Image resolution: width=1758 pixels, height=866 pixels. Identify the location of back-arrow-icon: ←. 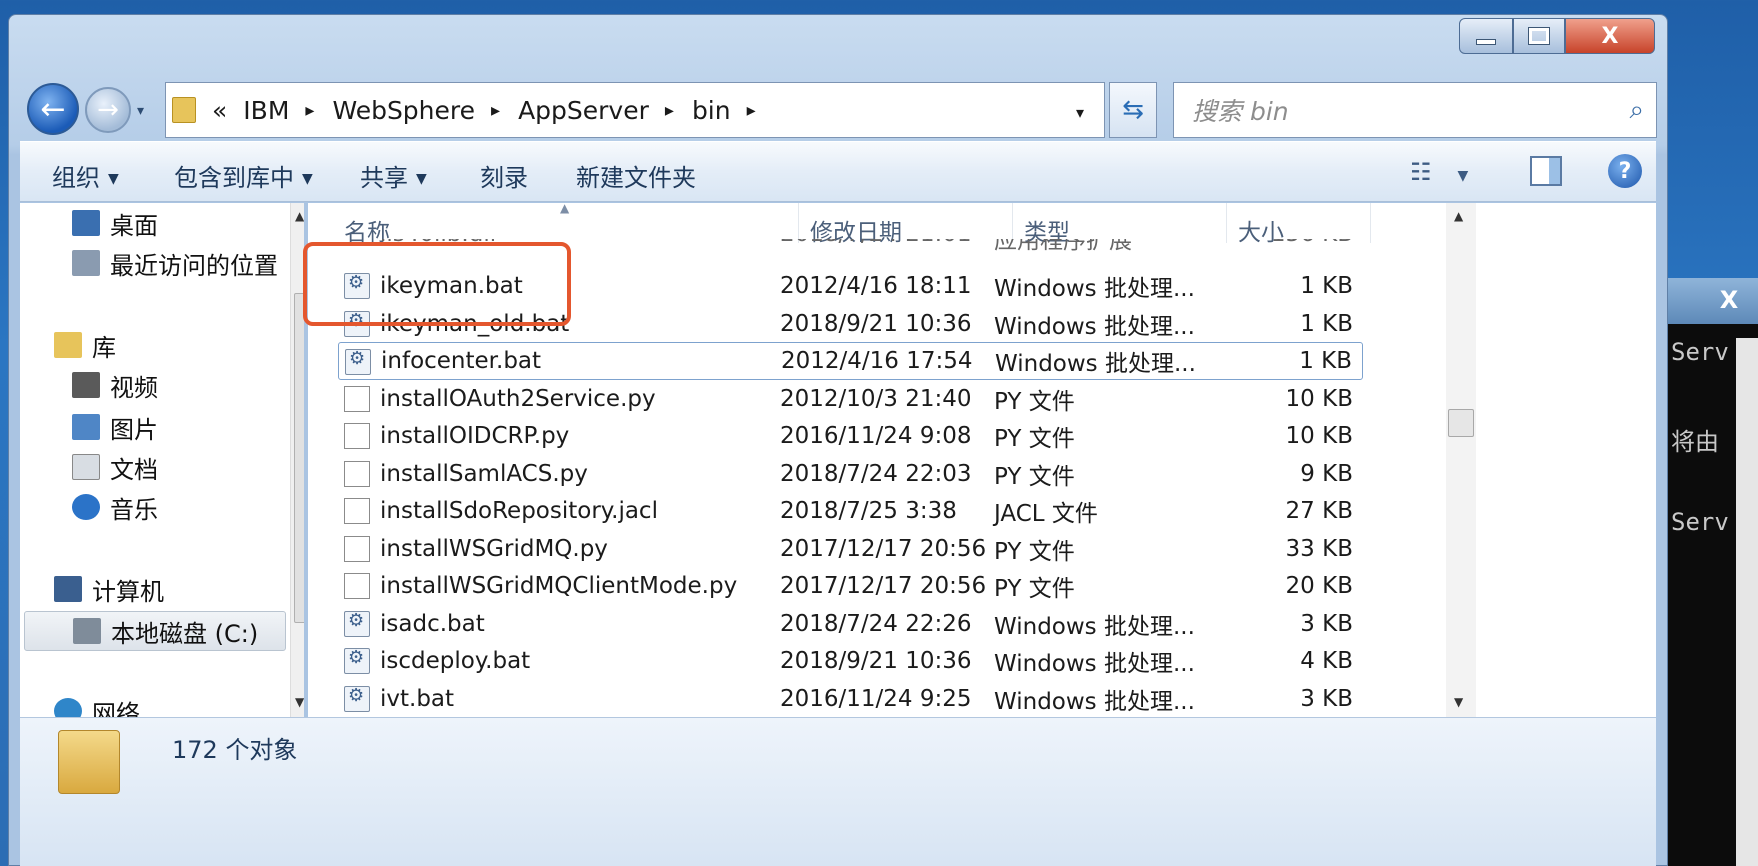
(53, 109).